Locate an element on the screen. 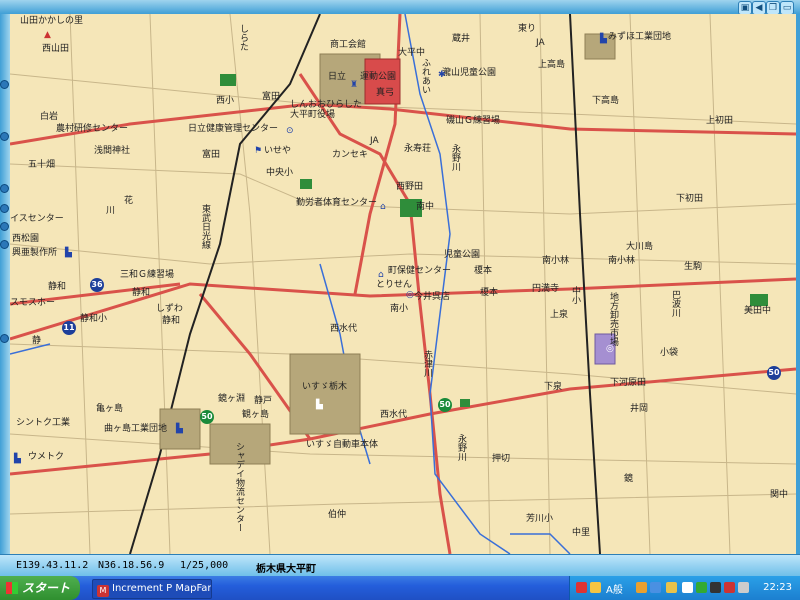 The image size is (800, 600). map-label: 美田中 is located at coordinates (758, 311).